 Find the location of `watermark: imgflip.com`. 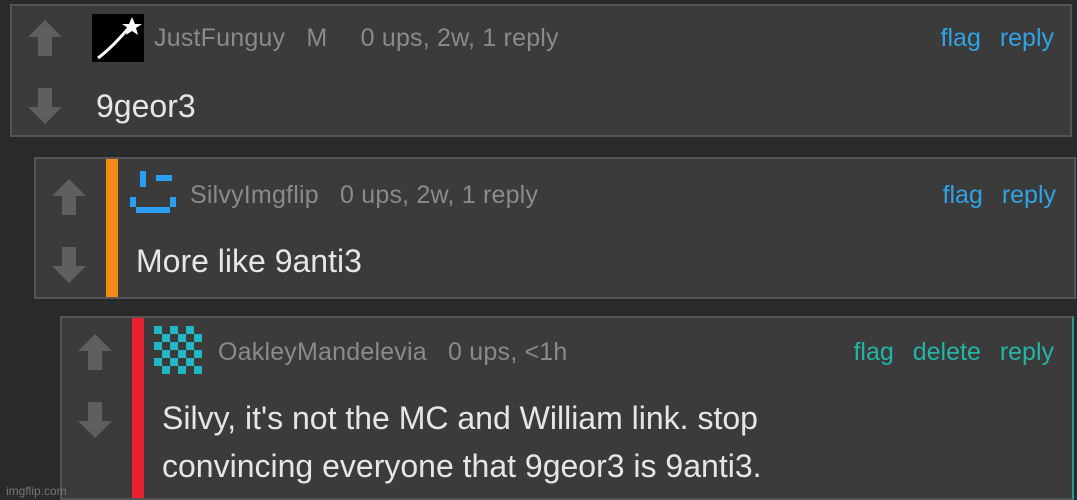

watermark: imgflip.com is located at coordinates (36, 491).